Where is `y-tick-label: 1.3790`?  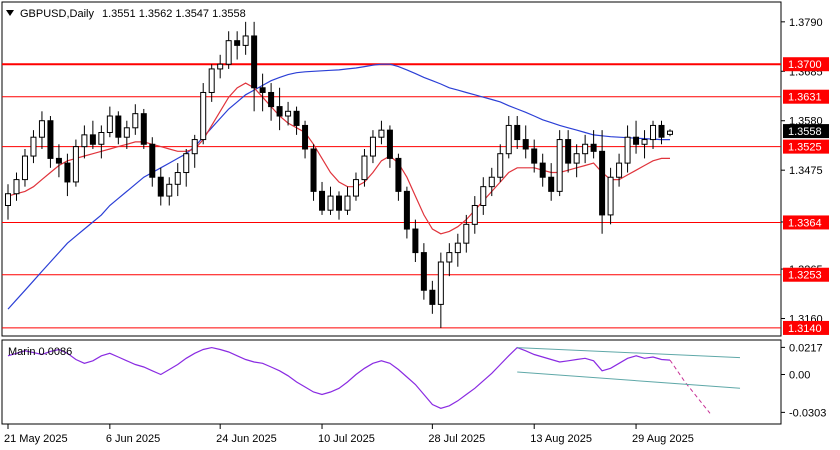 y-tick-label: 1.3790 is located at coordinates (806, 23).